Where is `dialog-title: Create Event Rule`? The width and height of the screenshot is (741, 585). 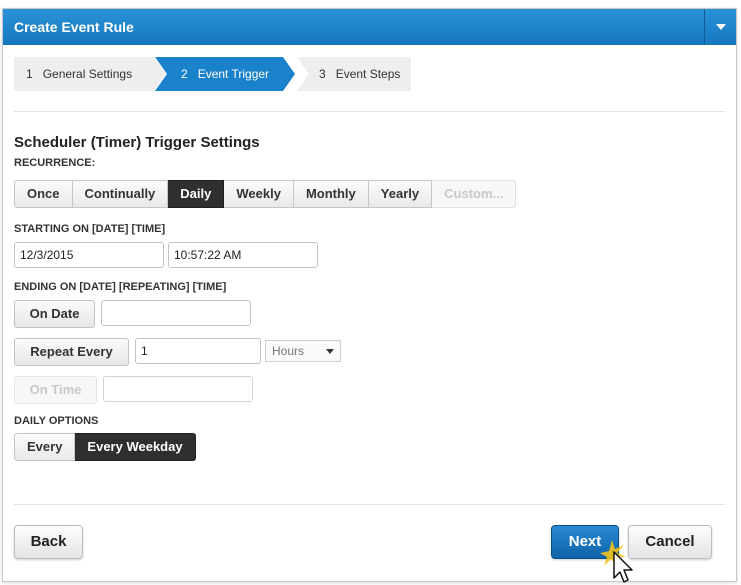
dialog-title: Create Event Rule is located at coordinates (74, 27).